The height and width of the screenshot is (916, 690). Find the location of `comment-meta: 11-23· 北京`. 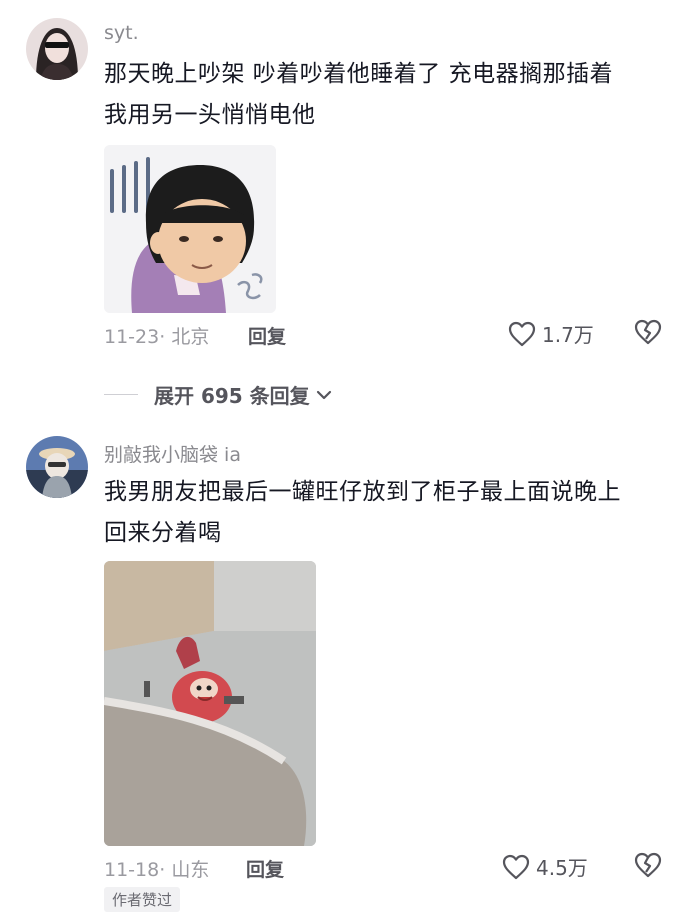

comment-meta: 11-23· 北京 is located at coordinates (156, 335).